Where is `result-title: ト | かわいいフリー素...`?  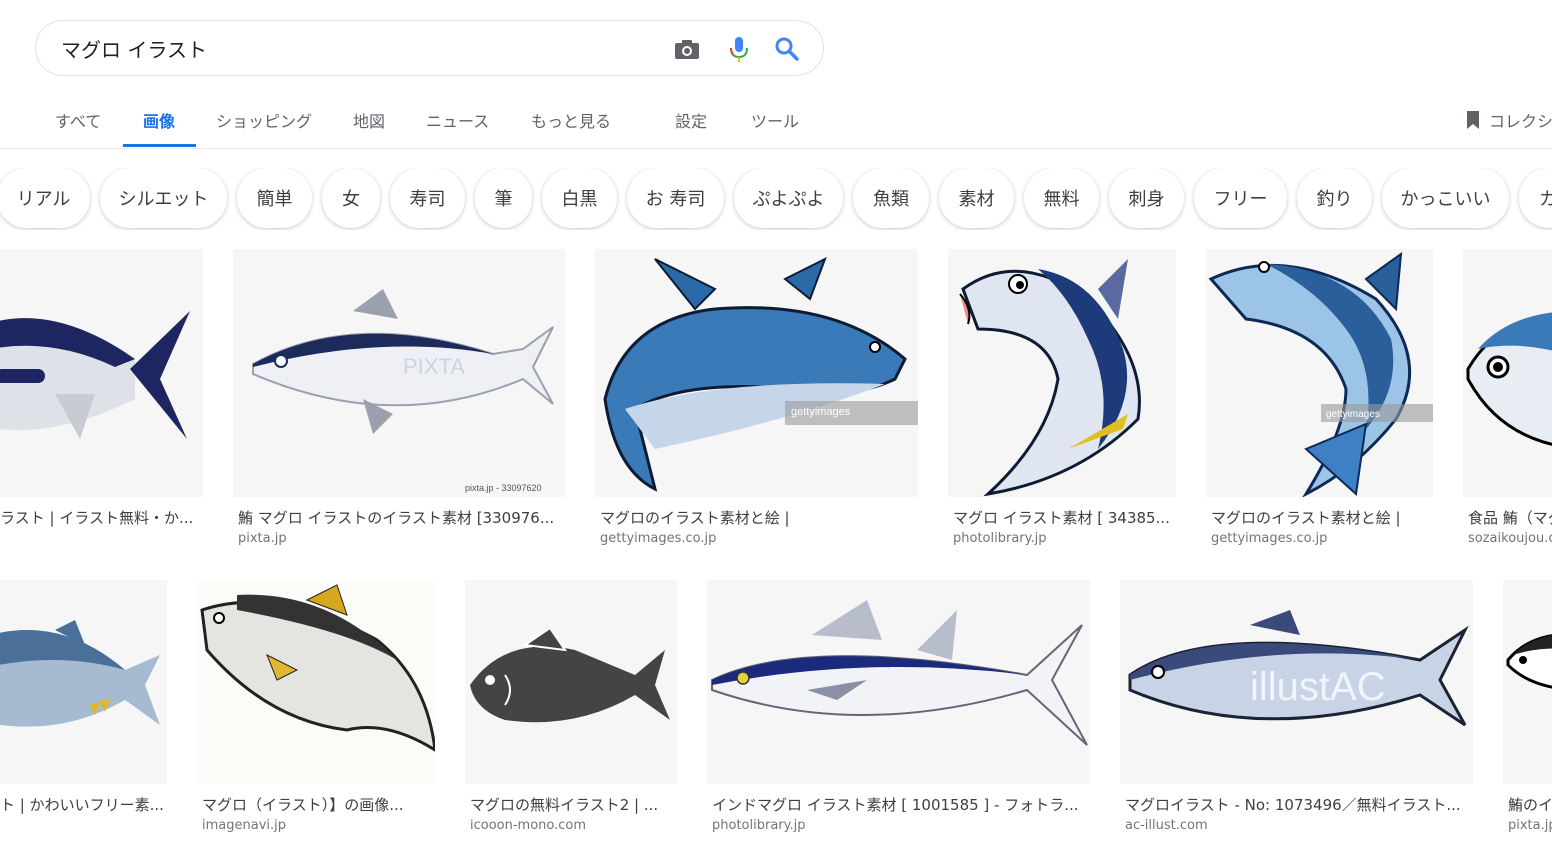
result-title: ト | かわいいフリー素... is located at coordinates (82, 805).